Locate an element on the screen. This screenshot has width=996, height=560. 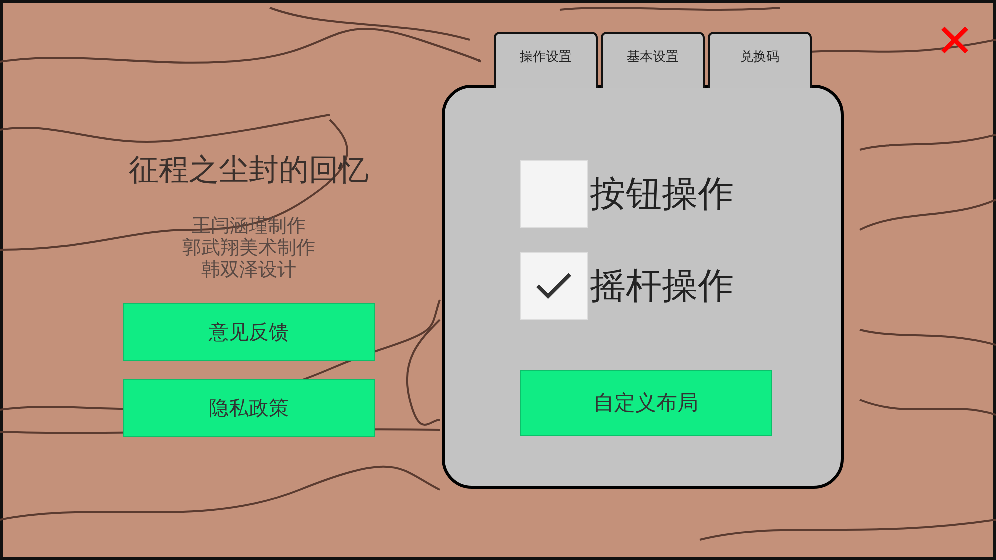
settings-tab: 基本设置 is located at coordinates (653, 60).